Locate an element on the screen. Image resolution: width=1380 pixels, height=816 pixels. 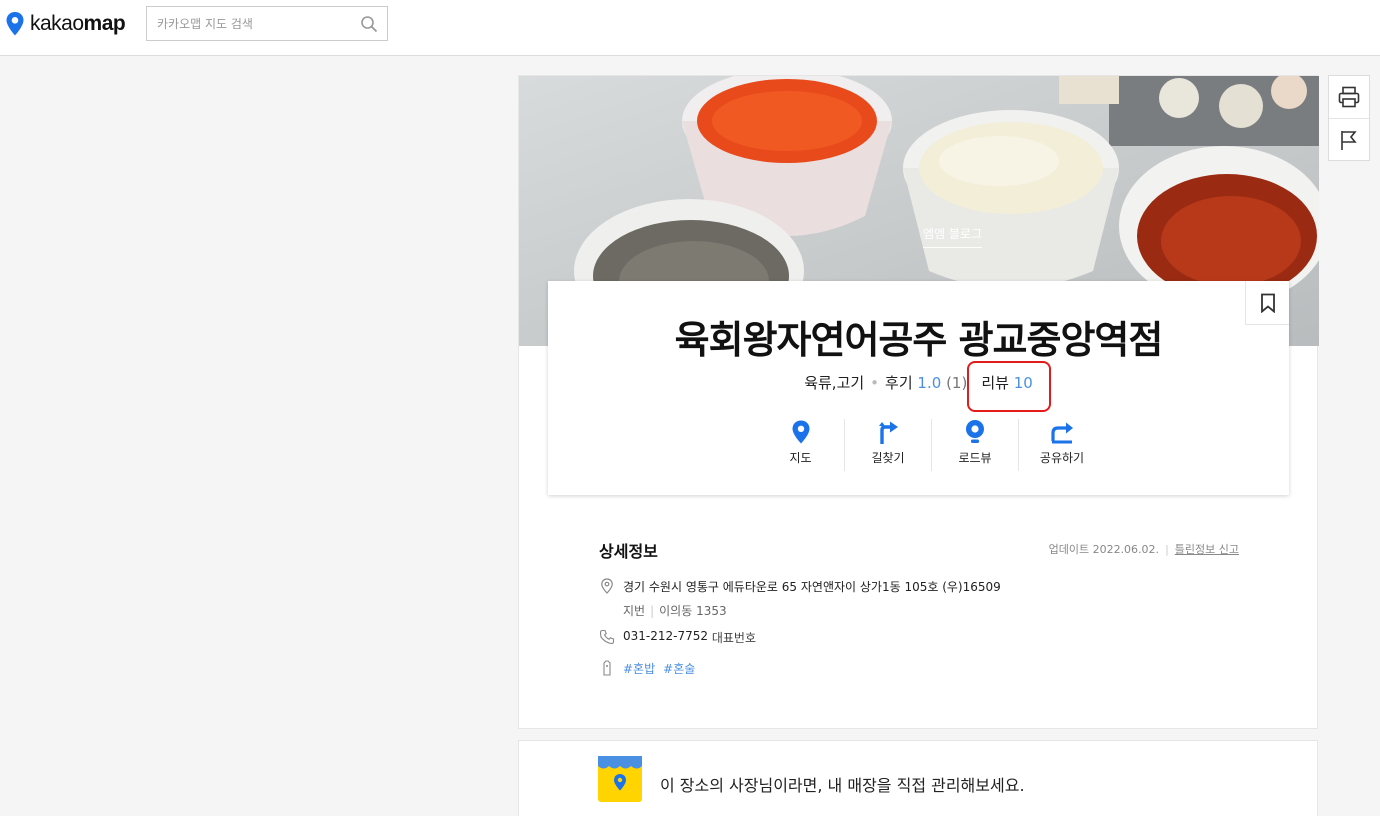
location-pin-icon is located at coordinates (800, 432).